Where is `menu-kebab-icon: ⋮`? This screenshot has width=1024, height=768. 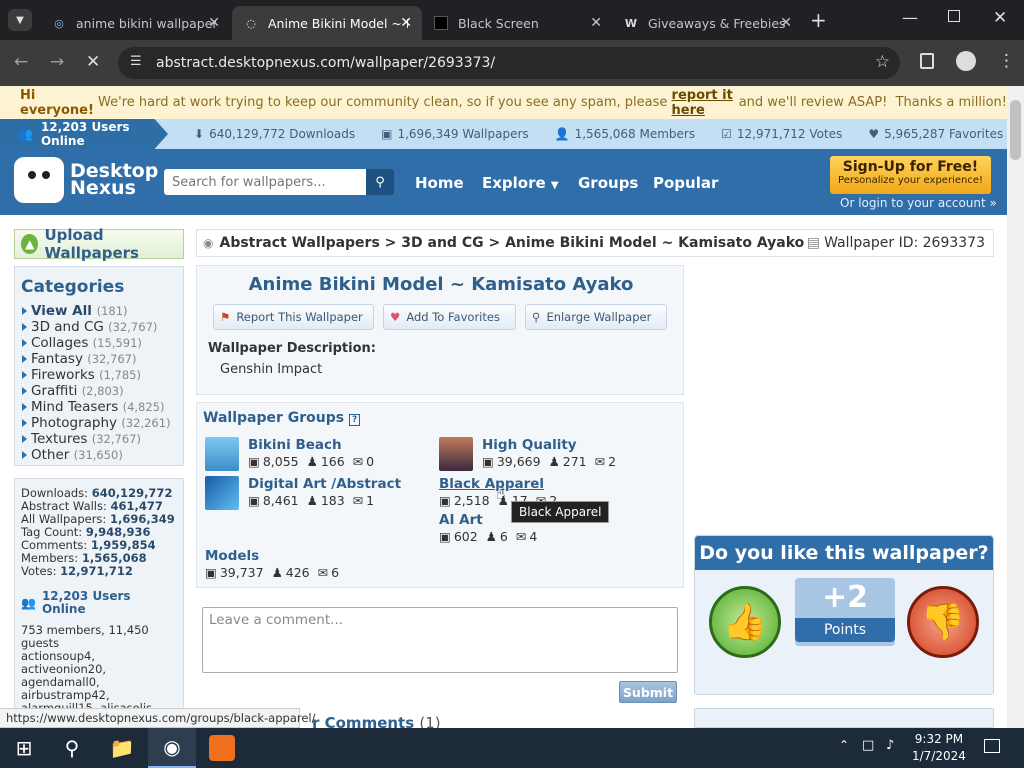 menu-kebab-icon: ⋮ is located at coordinates (1006, 61).